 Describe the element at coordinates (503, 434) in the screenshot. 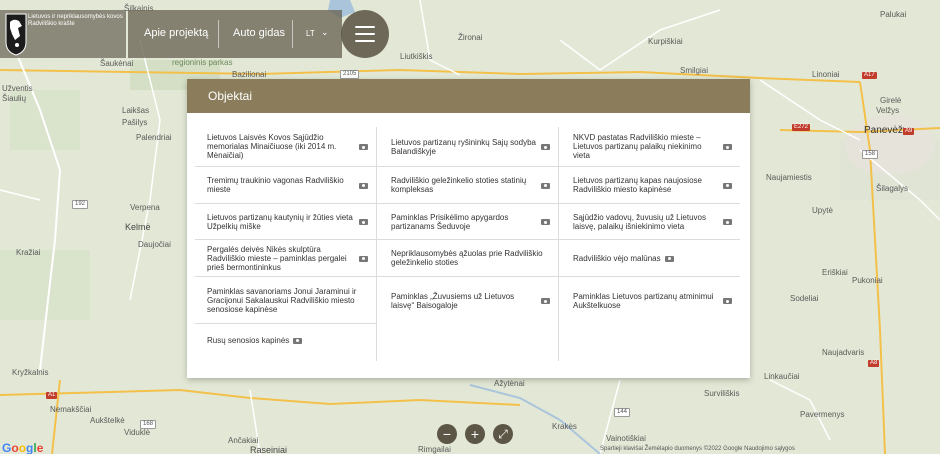

I see `fullscreen-button: ⤢` at that location.